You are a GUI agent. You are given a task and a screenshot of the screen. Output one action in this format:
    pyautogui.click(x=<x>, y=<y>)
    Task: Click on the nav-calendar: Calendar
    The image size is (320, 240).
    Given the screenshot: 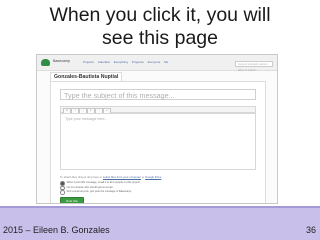 What is the action you would take?
    pyautogui.click(x=104, y=62)
    